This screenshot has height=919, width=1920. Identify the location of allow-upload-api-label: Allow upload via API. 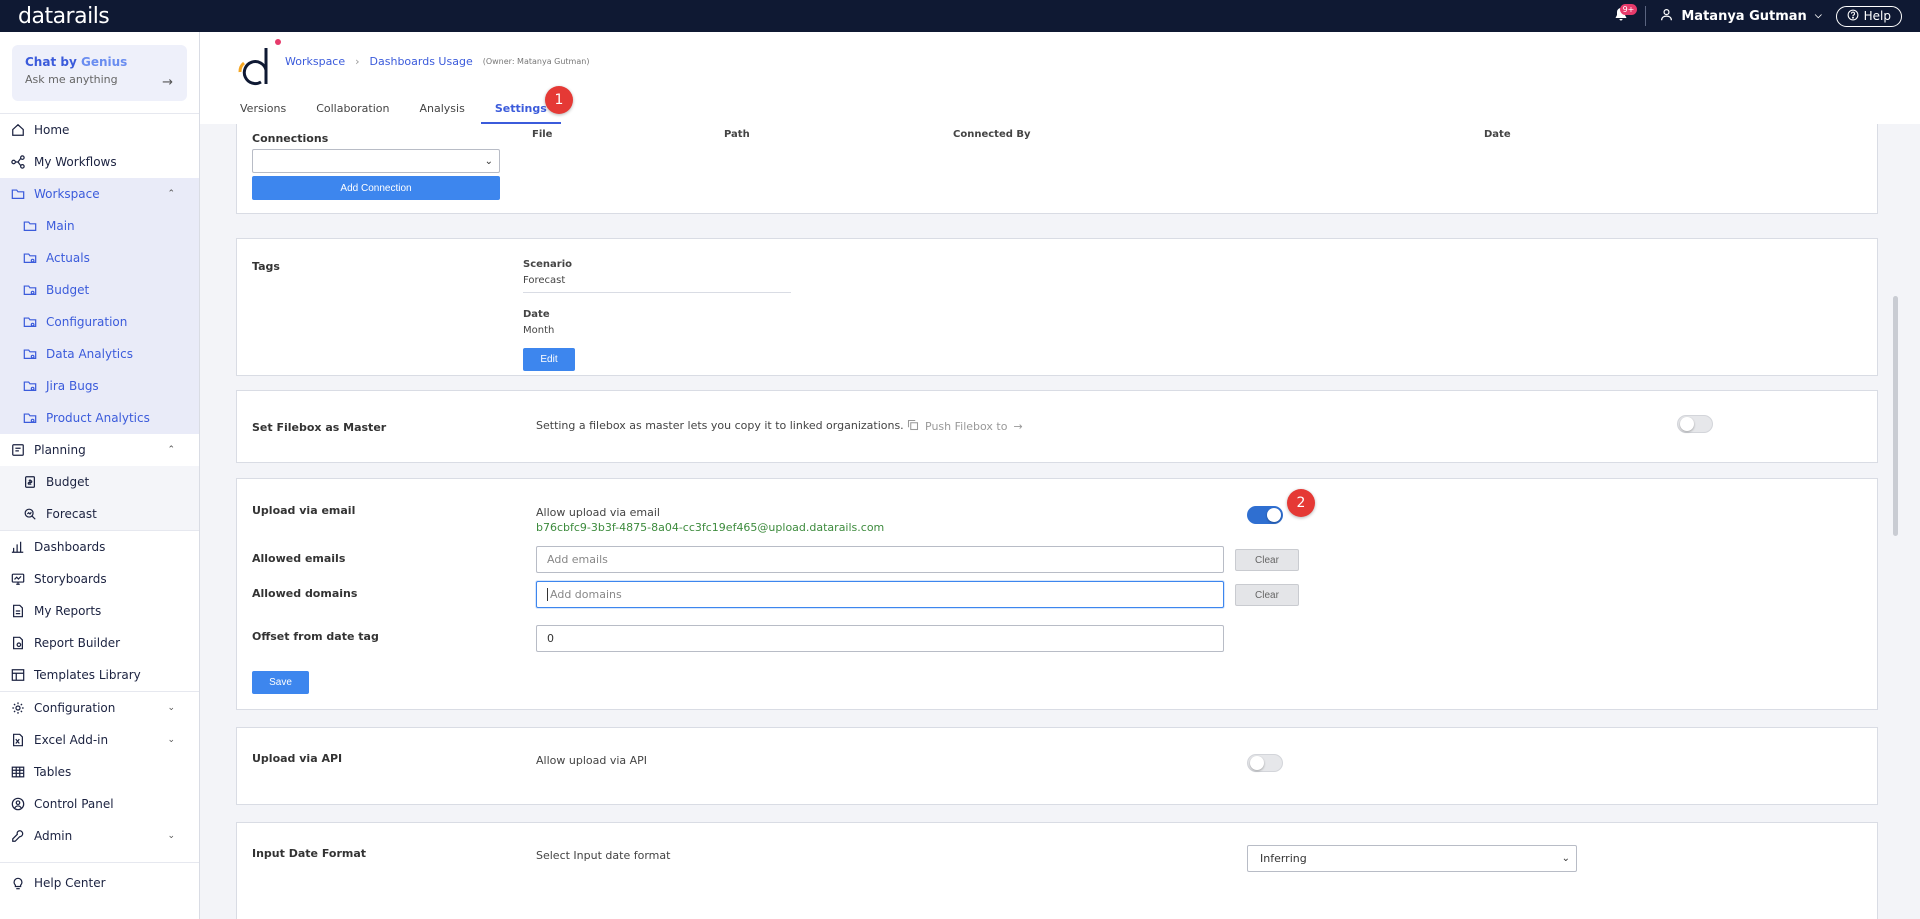
(592, 760).